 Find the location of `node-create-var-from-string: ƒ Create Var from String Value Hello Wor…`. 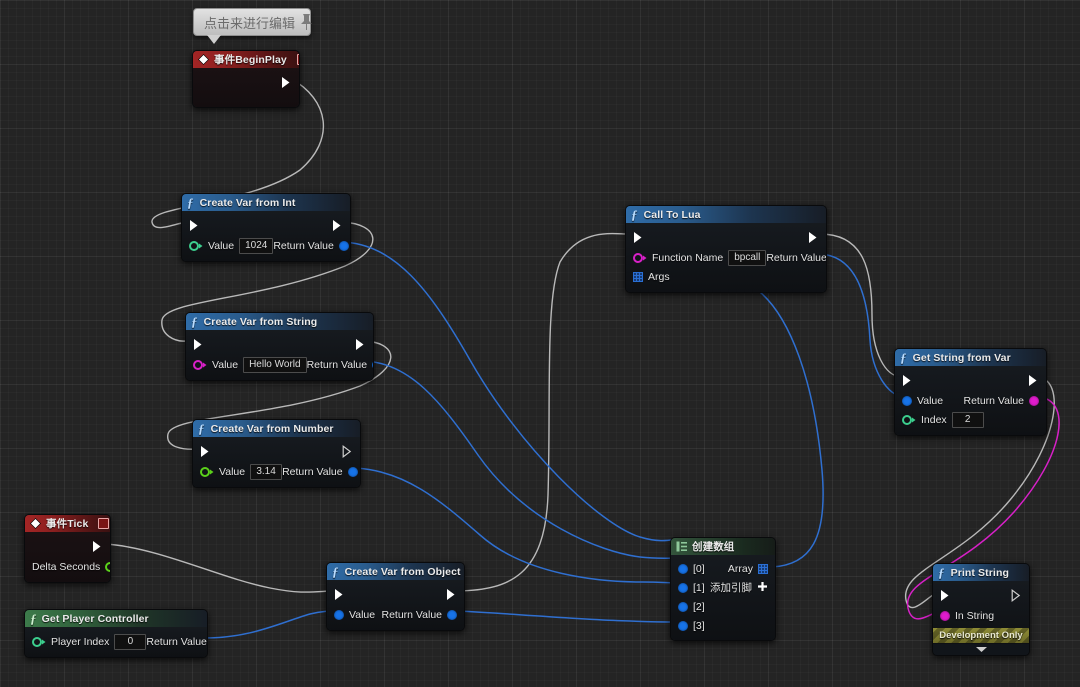

node-create-var-from-string: ƒ Create Var from String Value Hello Wor… is located at coordinates (279, 346).